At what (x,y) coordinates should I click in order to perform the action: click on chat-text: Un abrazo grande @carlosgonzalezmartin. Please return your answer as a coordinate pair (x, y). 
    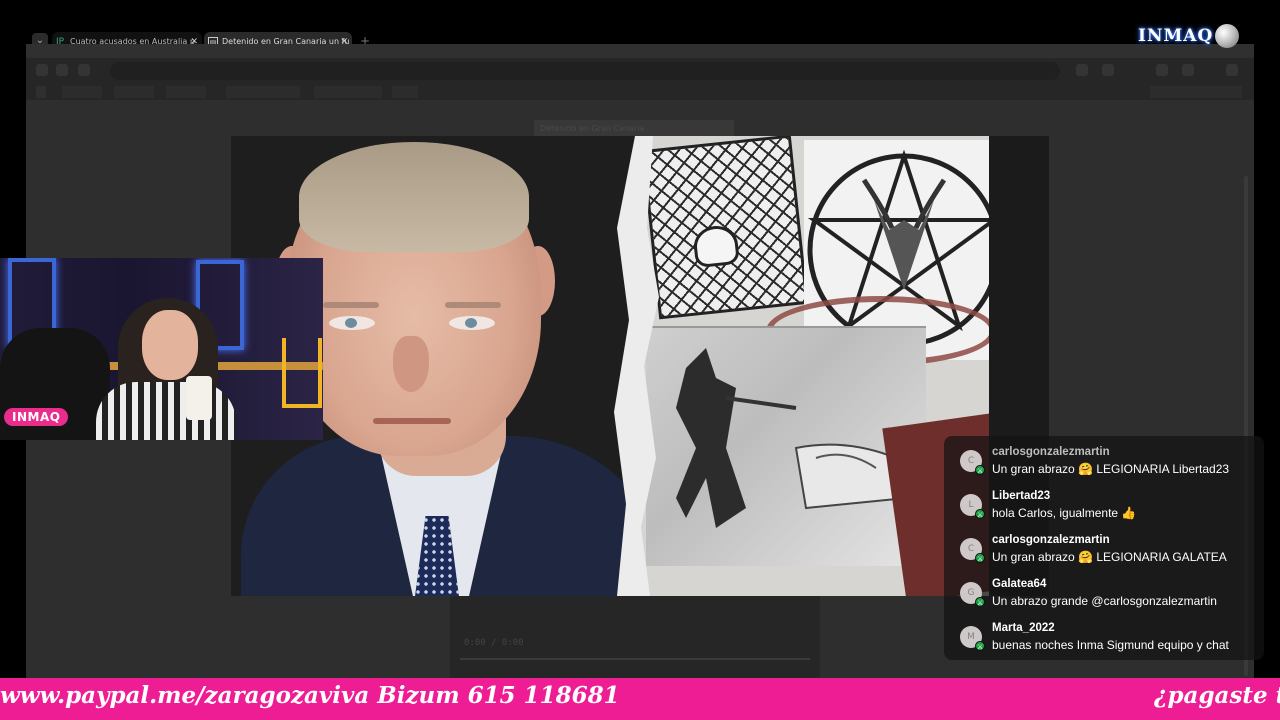
    Looking at the image, I should click on (1104, 601).